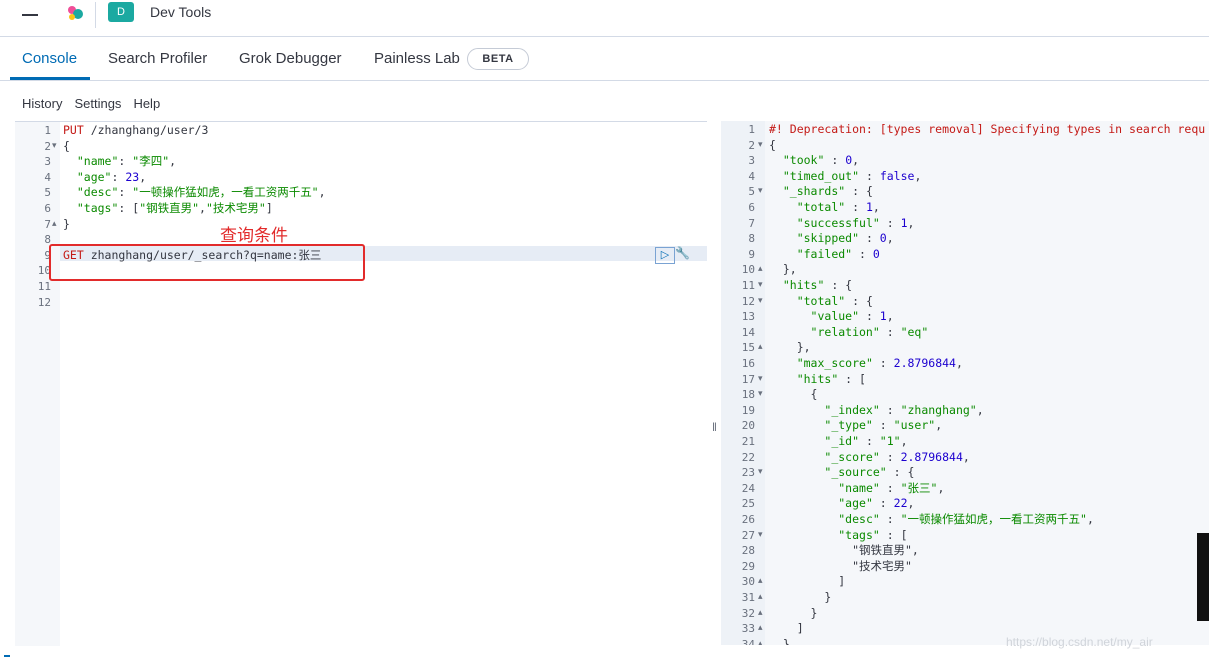 This screenshot has width=1209, height=661. I want to click on line-number: 19, so click(748, 410).